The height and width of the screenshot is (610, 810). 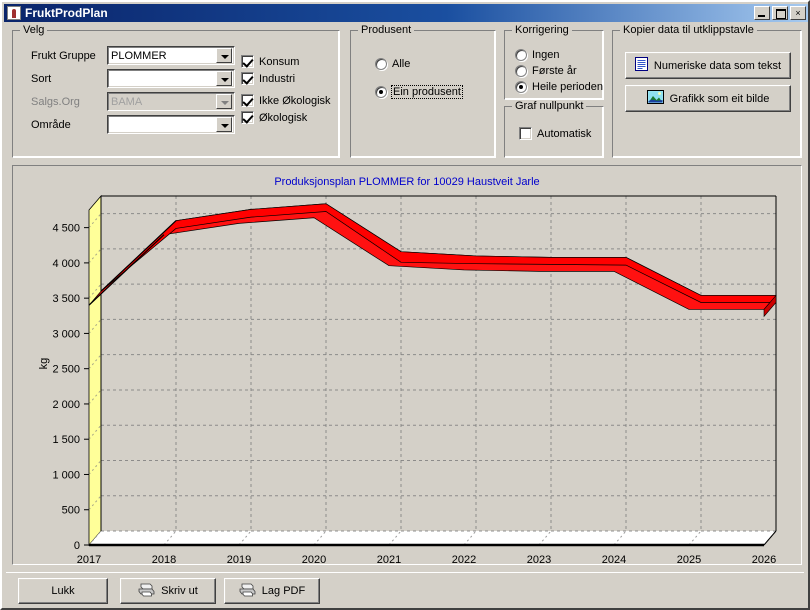 What do you see at coordinates (283, 117) in the screenshot?
I see `checkbox-okologisk-label: Økologisk` at bounding box center [283, 117].